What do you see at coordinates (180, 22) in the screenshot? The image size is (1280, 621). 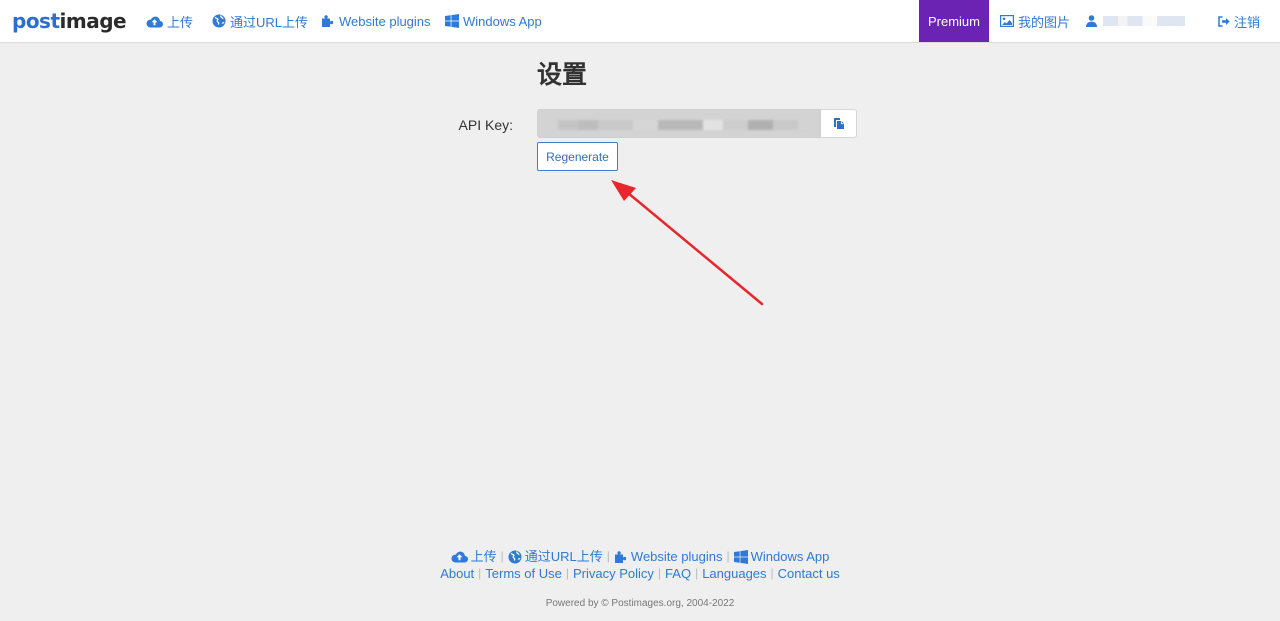 I see `nav-upload-label: 上传` at bounding box center [180, 22].